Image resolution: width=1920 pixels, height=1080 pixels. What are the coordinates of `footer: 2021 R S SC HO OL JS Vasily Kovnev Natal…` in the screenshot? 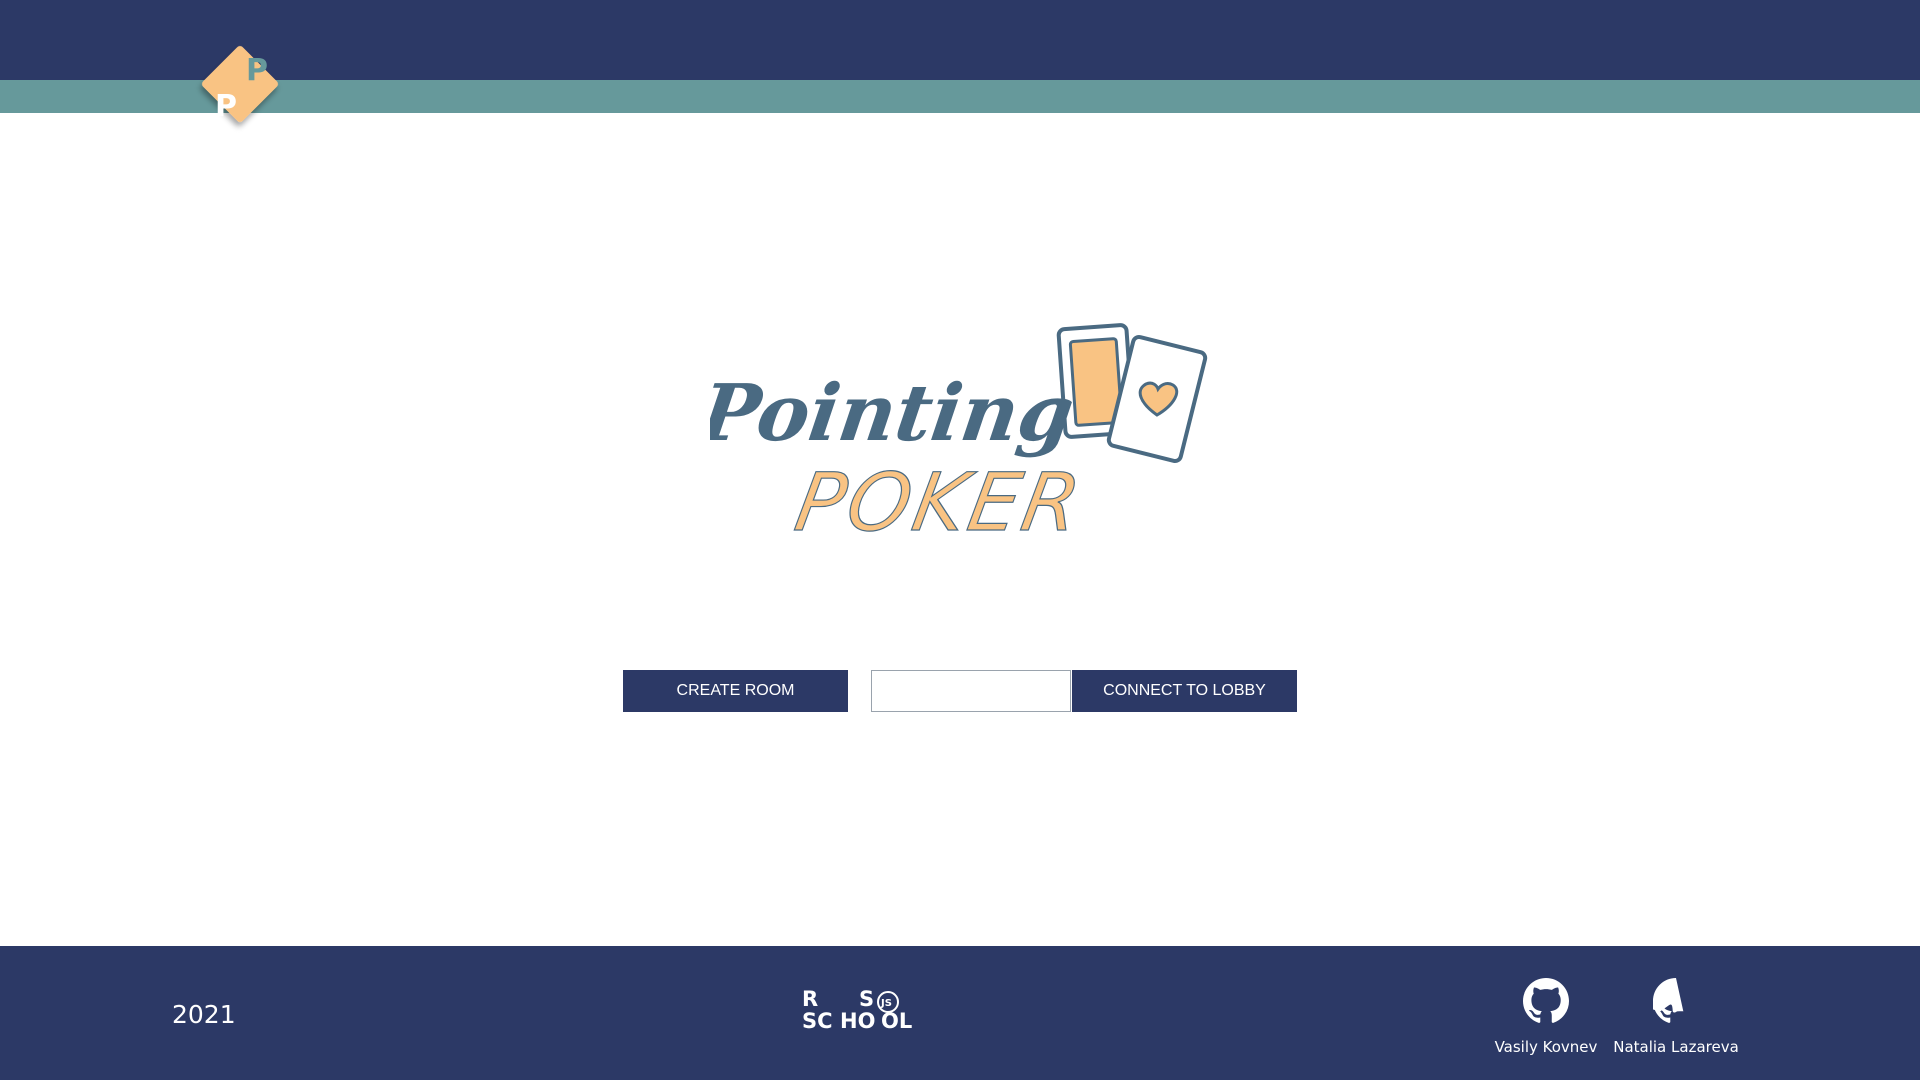 It's located at (960, 1013).